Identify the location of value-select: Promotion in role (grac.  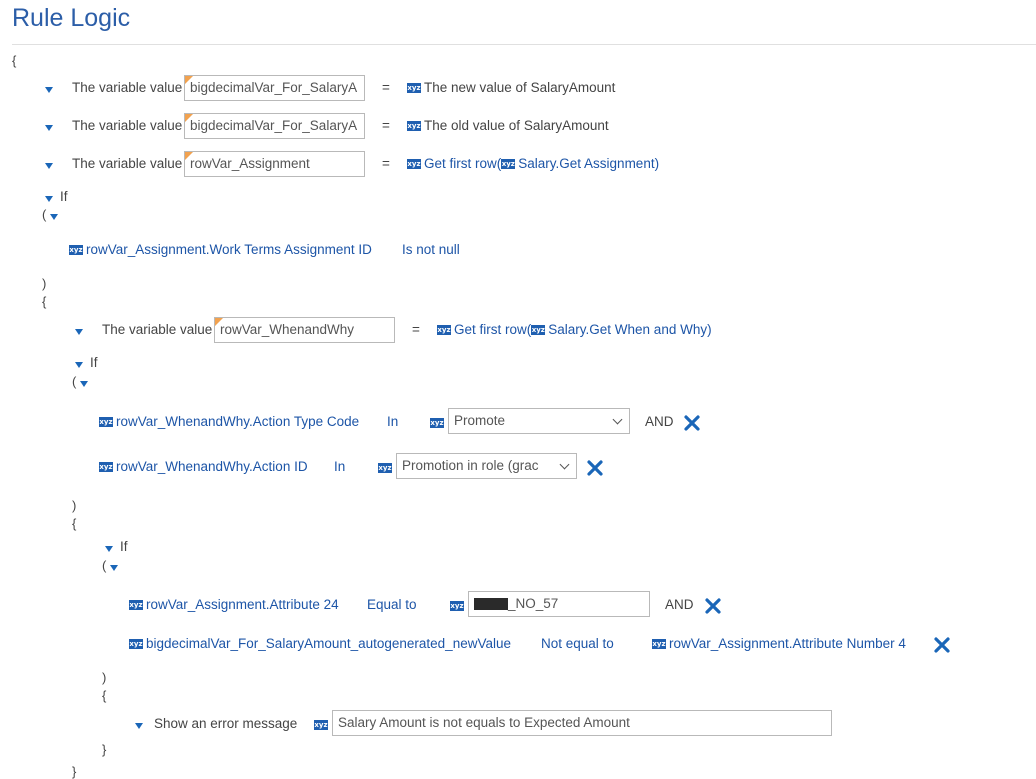
(486, 466).